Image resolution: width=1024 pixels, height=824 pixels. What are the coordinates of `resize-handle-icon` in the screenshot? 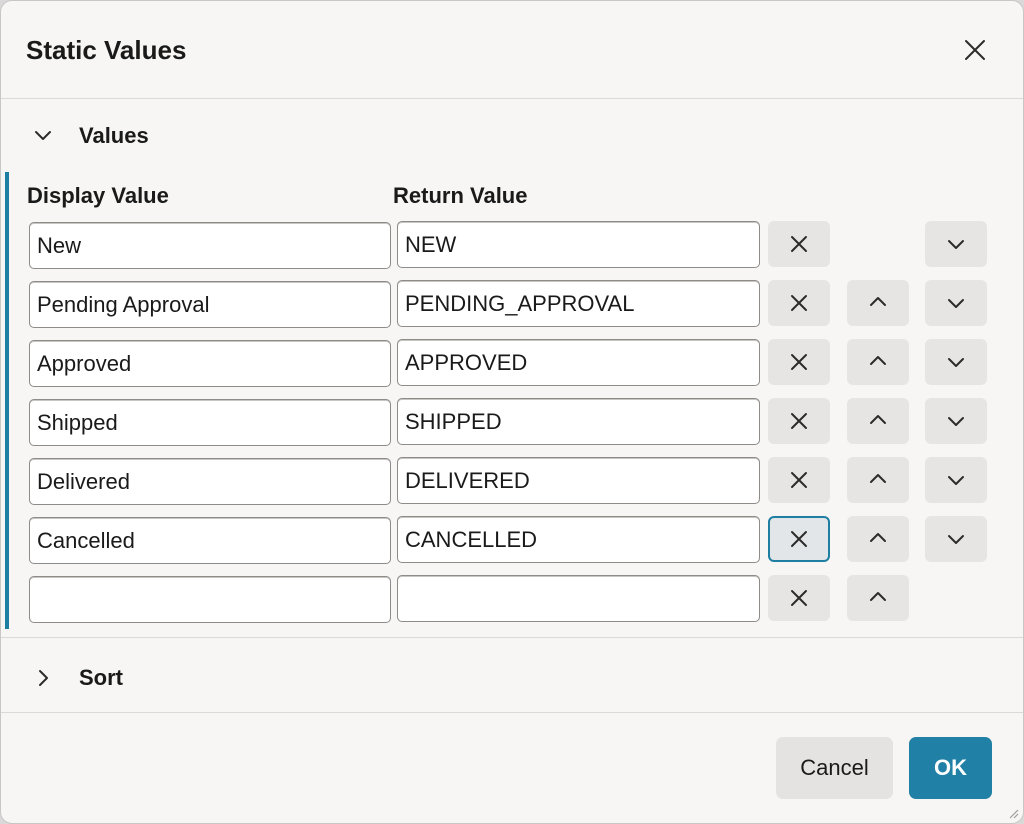 It's located at (1013, 813).